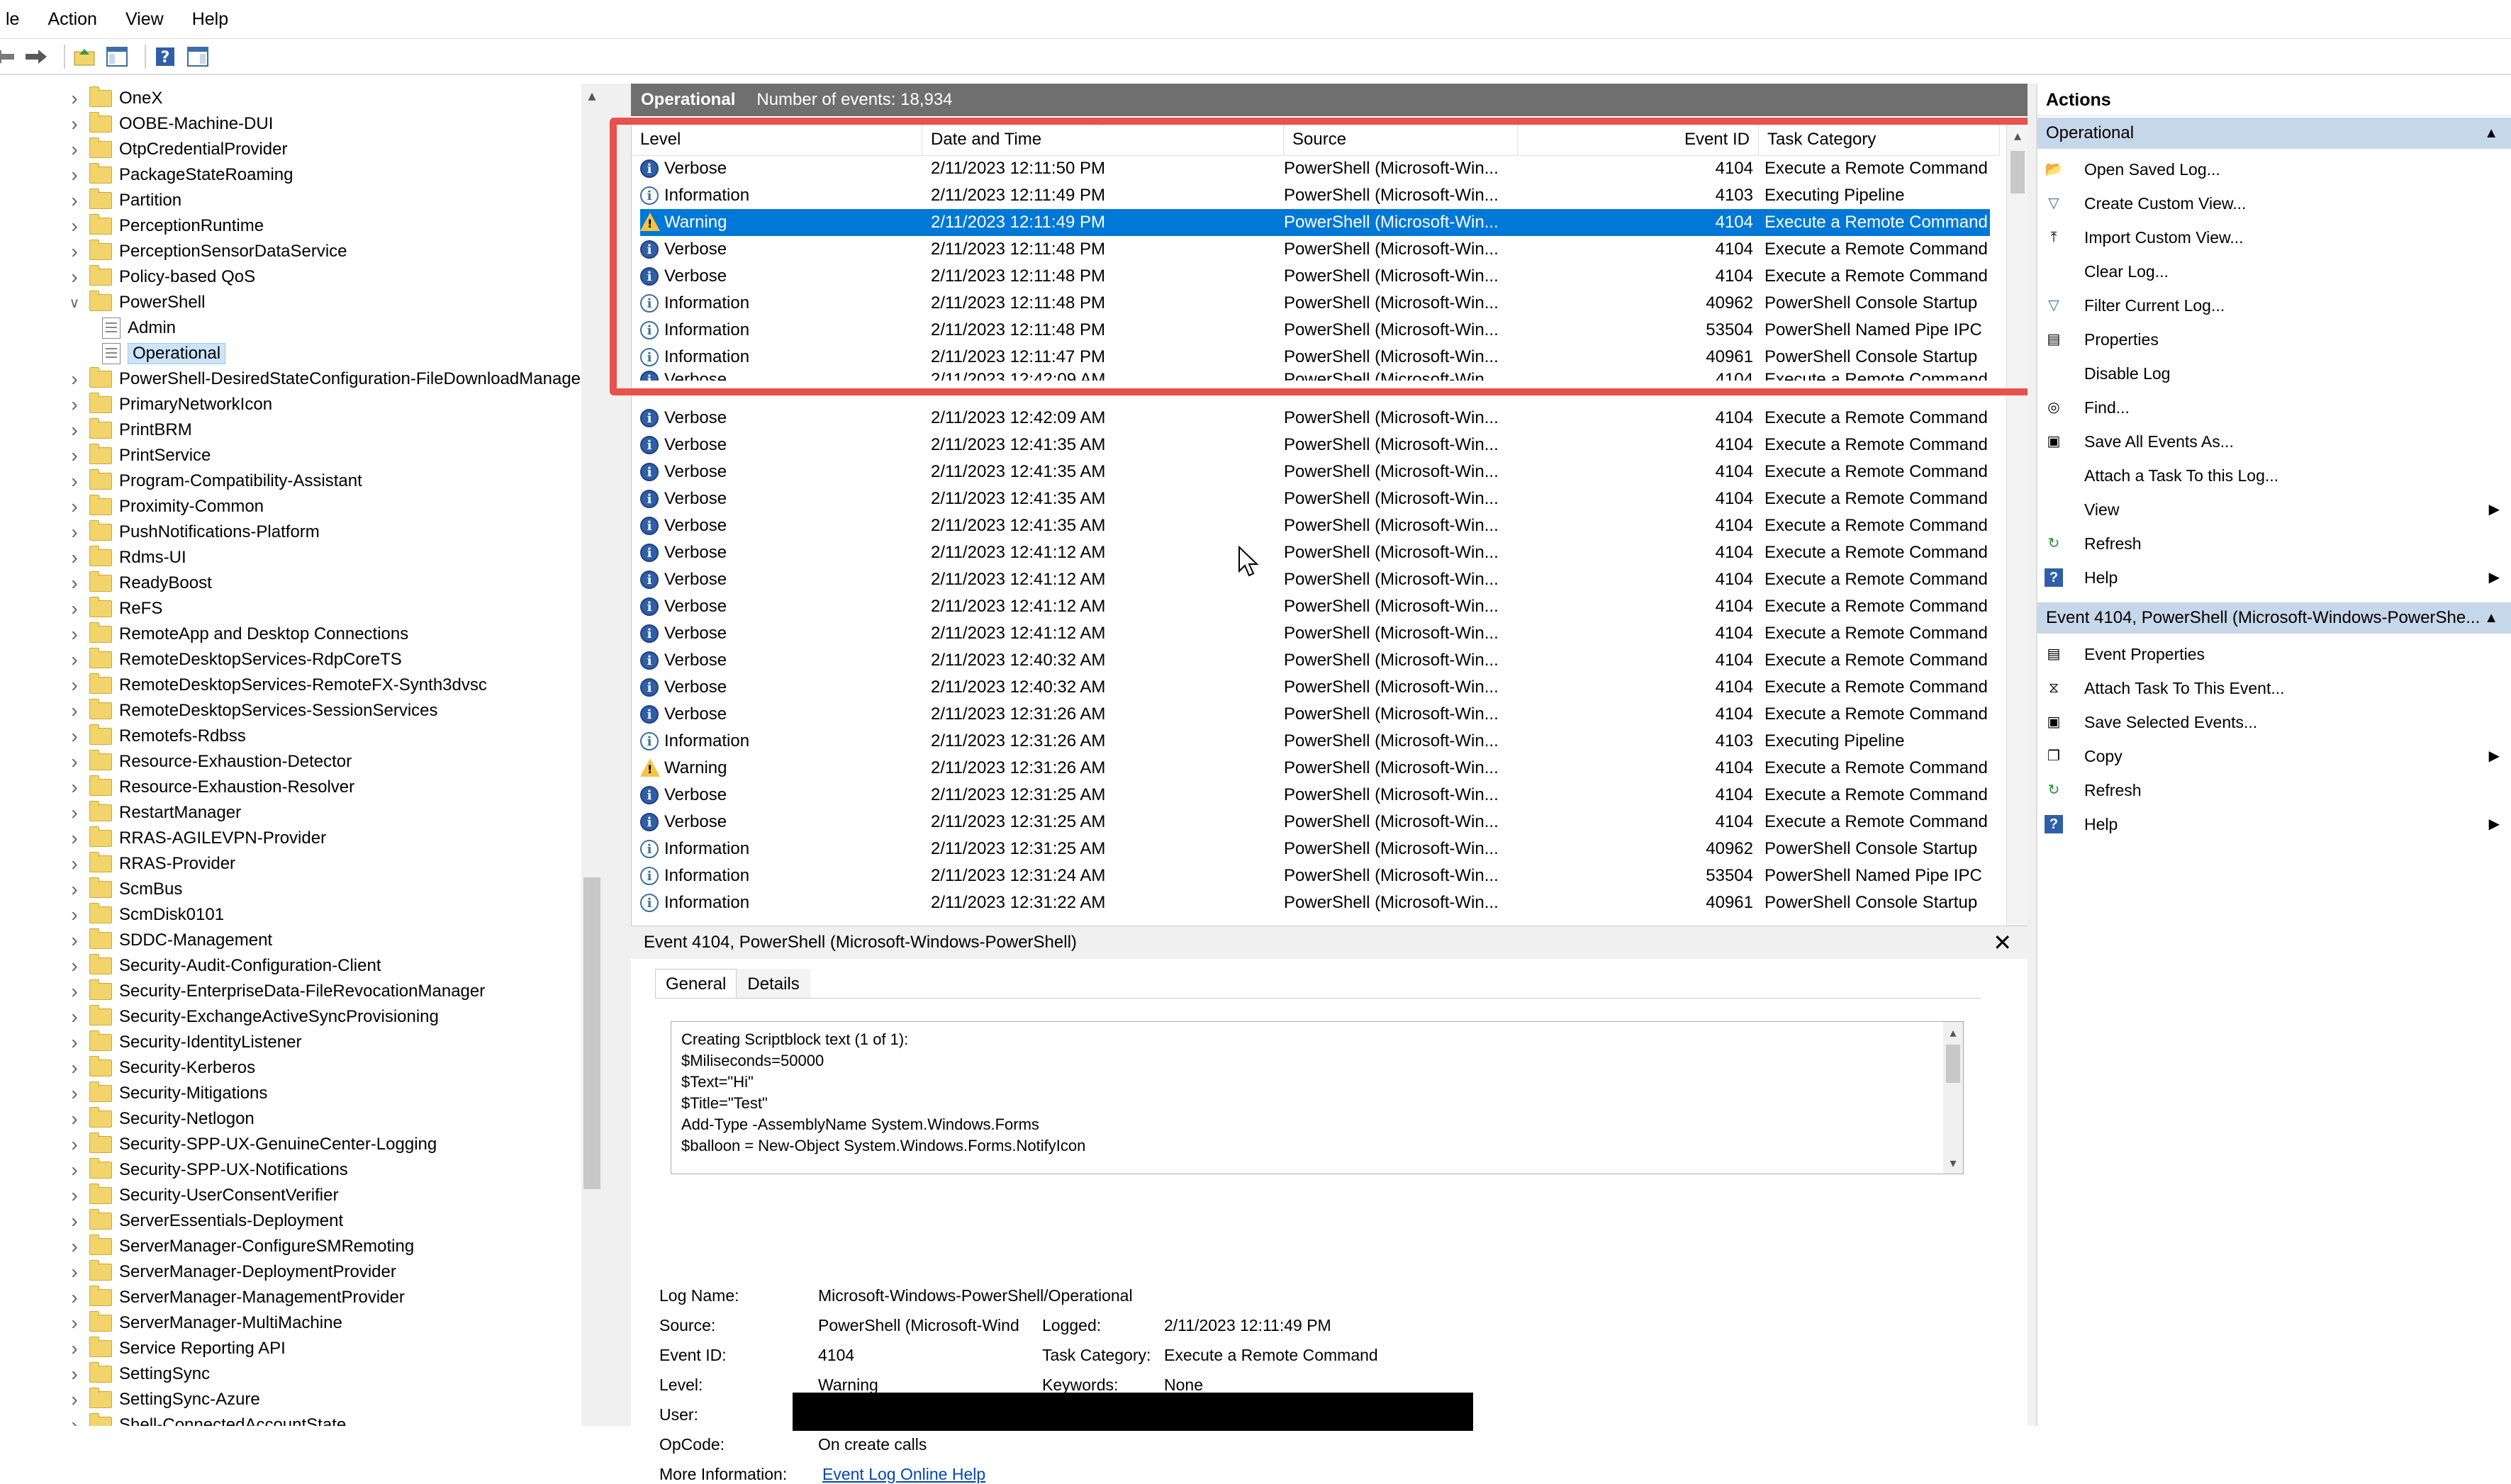 The image size is (2511, 1484). I want to click on tree-item: › ScmDisk0101, so click(144, 915).